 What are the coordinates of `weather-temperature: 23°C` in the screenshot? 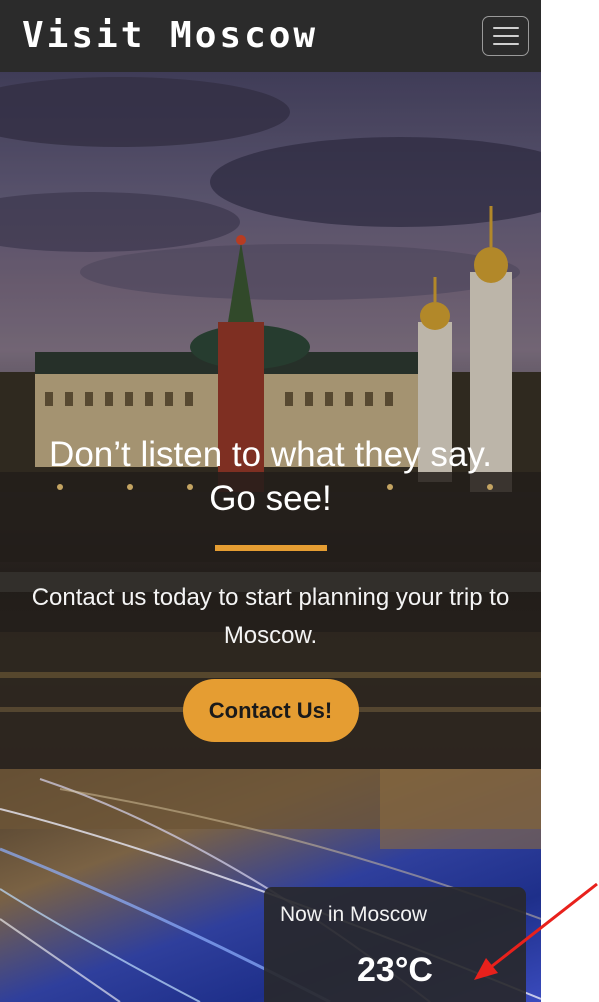 It's located at (395, 970).